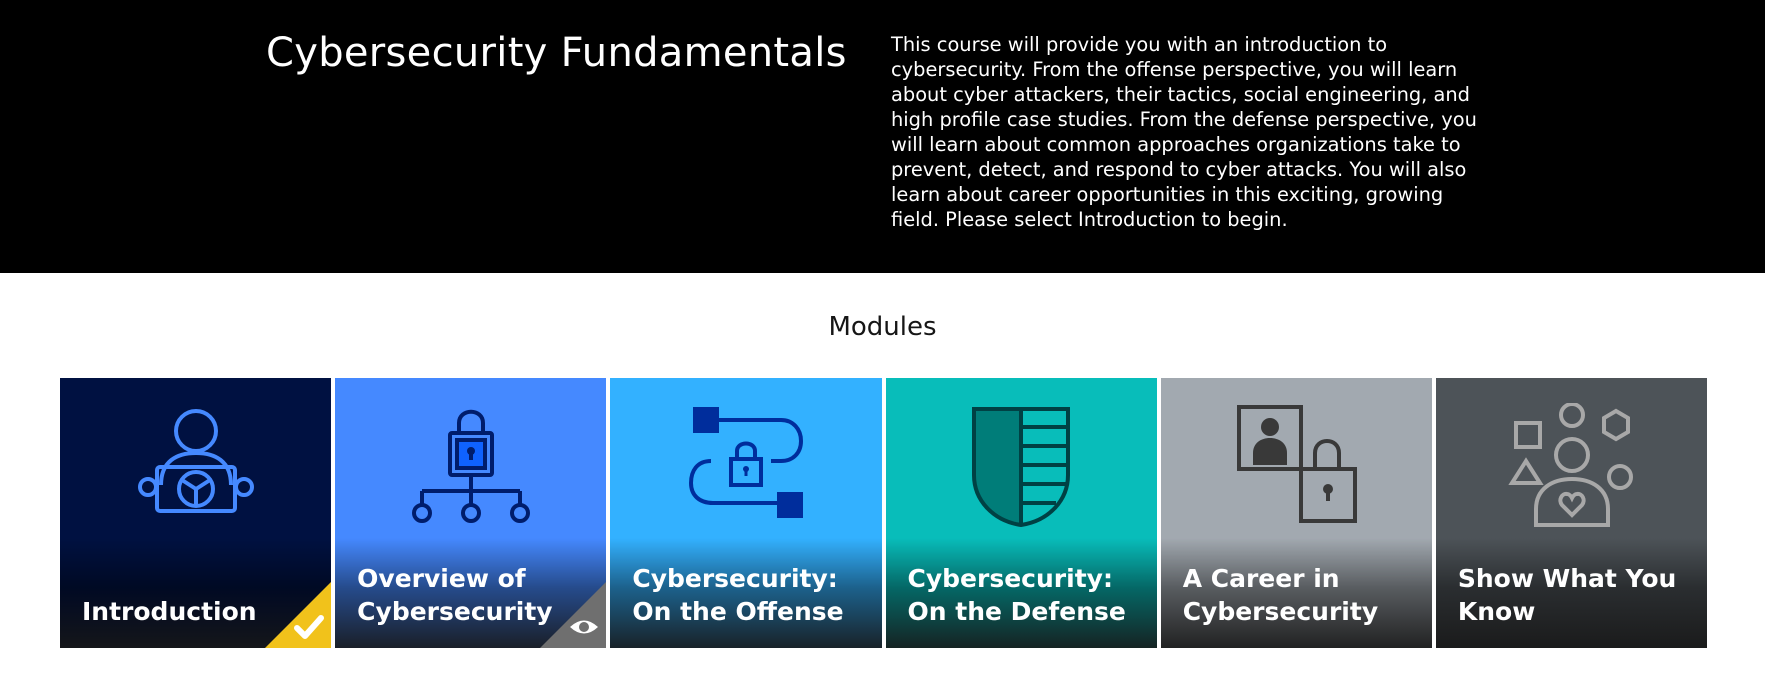 Image resolution: width=1765 pixels, height=678 pixels. What do you see at coordinates (1021, 467) in the screenshot?
I see `shield-icon` at bounding box center [1021, 467].